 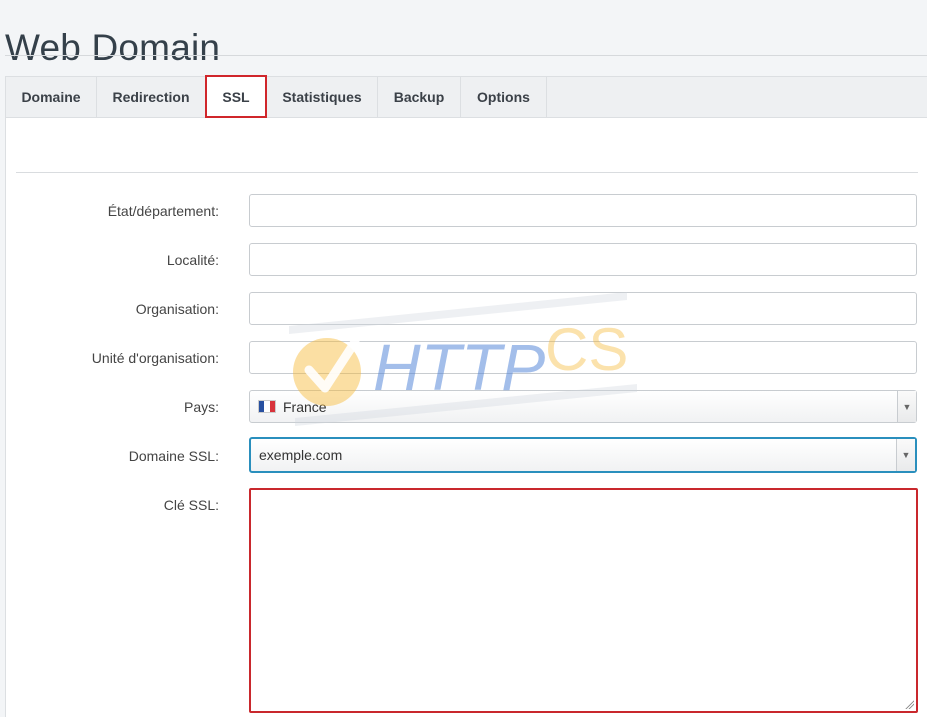 What do you see at coordinates (909, 704) in the screenshot?
I see `resize-grip-icon` at bounding box center [909, 704].